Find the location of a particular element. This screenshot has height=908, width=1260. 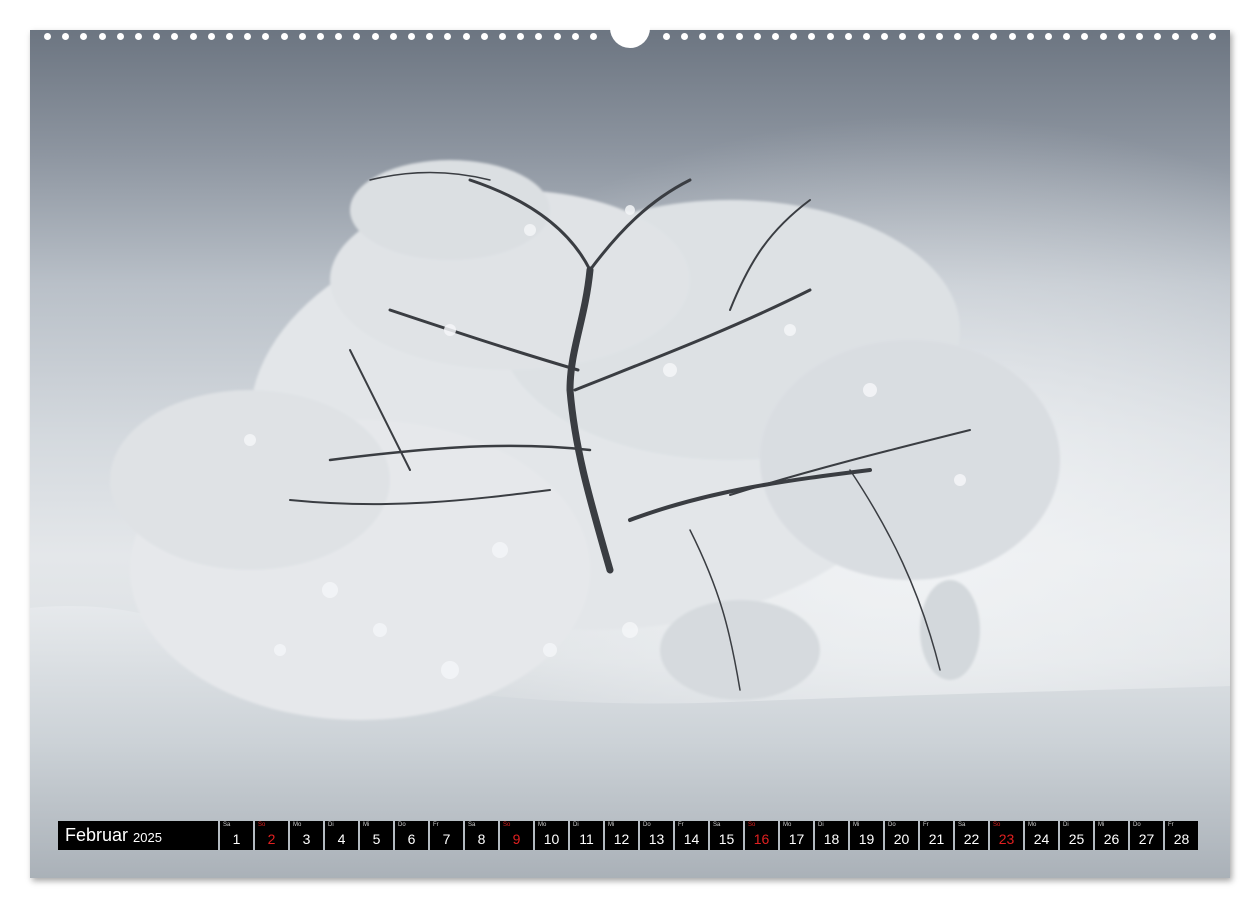

day-number: 25 is located at coordinates (1076, 839).